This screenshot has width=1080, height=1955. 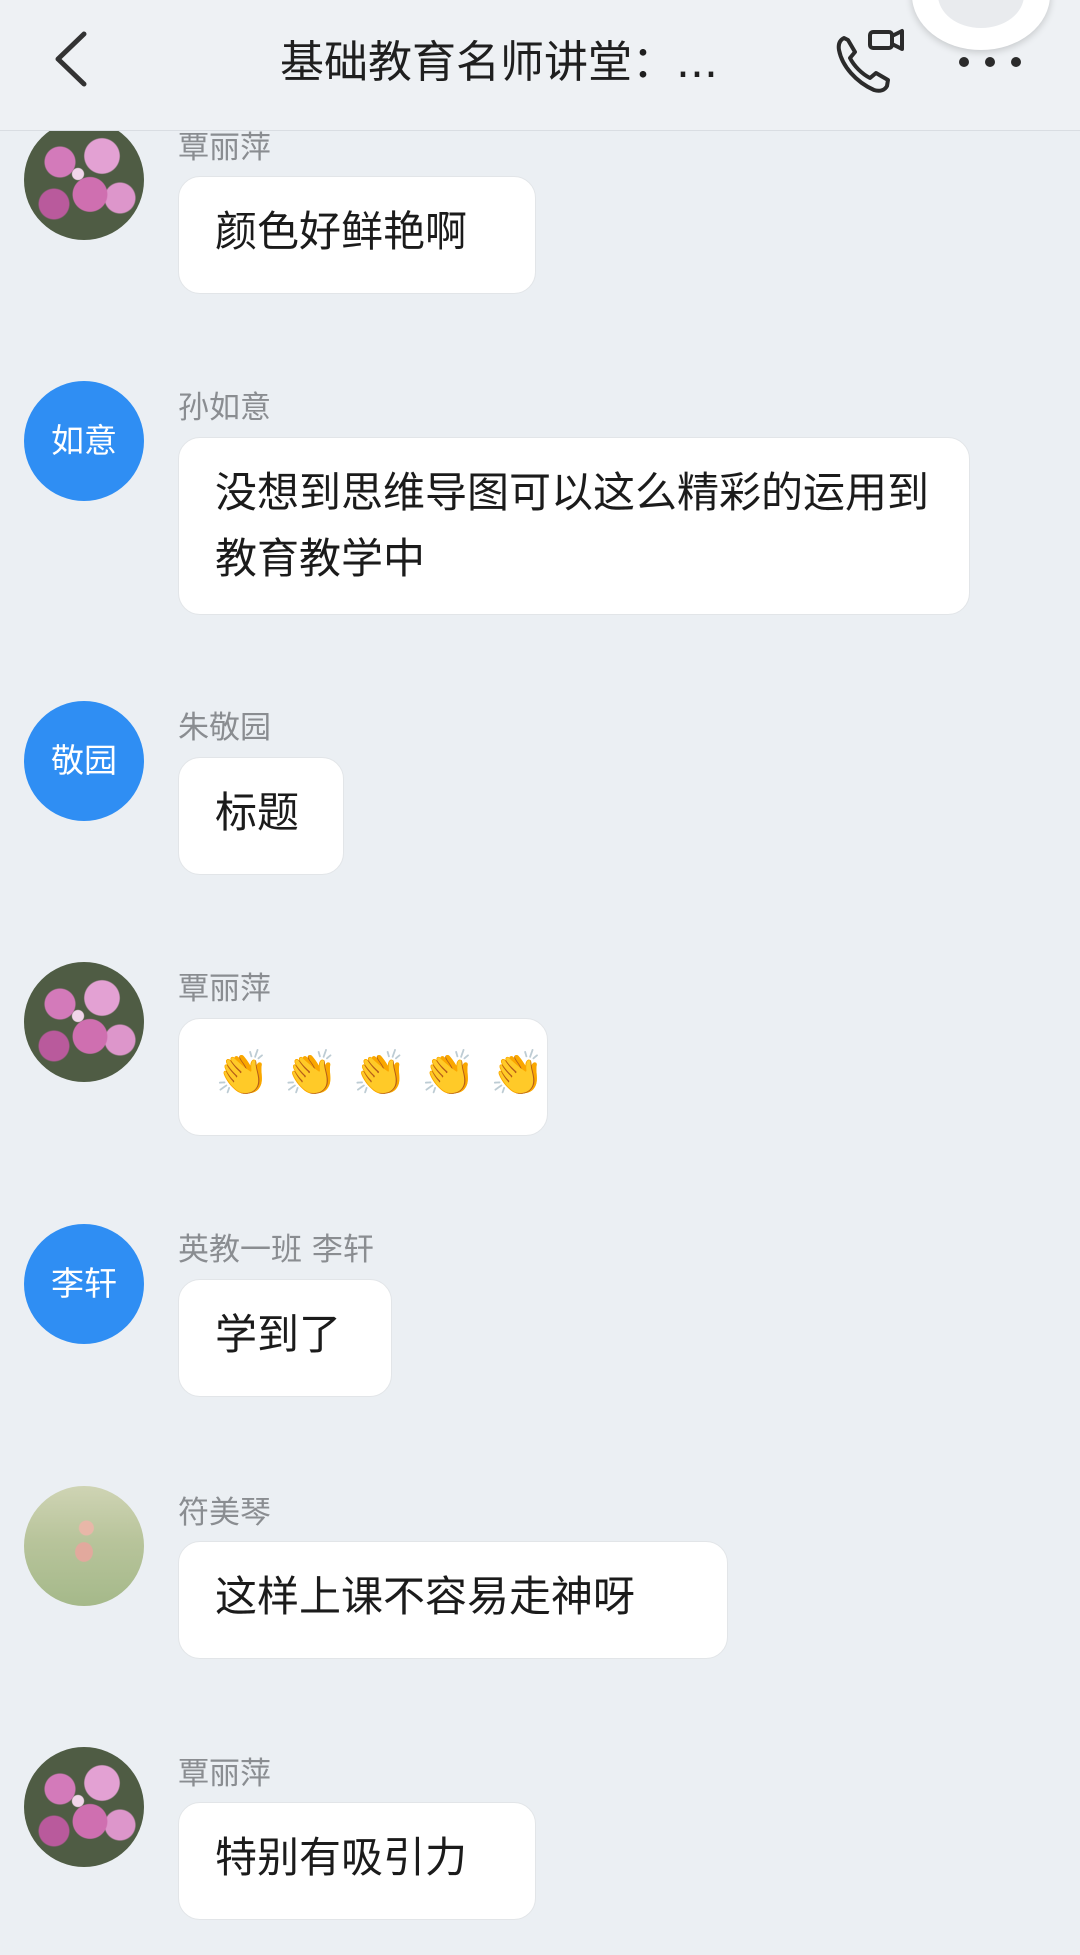 What do you see at coordinates (981, 14) in the screenshot?
I see `floating-ball-inner` at bounding box center [981, 14].